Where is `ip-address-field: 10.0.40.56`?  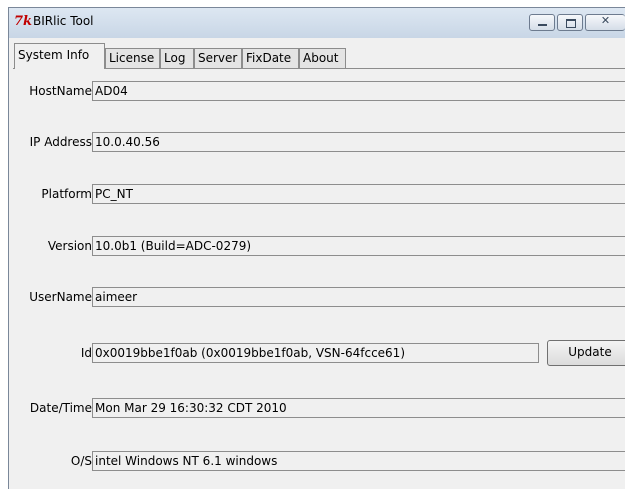 ip-address-field: 10.0.40.56 is located at coordinates (358, 142).